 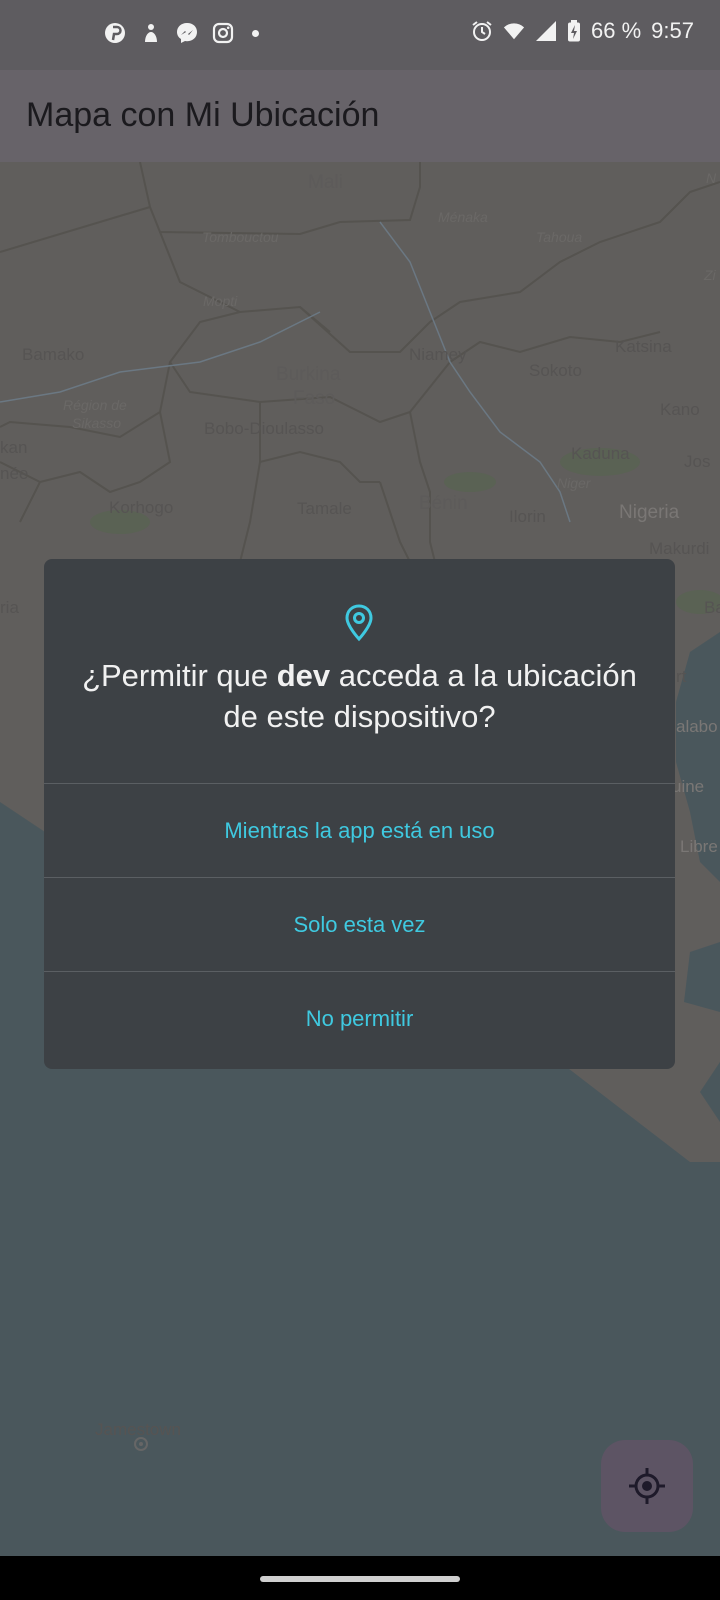 What do you see at coordinates (203, 115) in the screenshot?
I see `page-title: Mapa con Mi Ubicación` at bounding box center [203, 115].